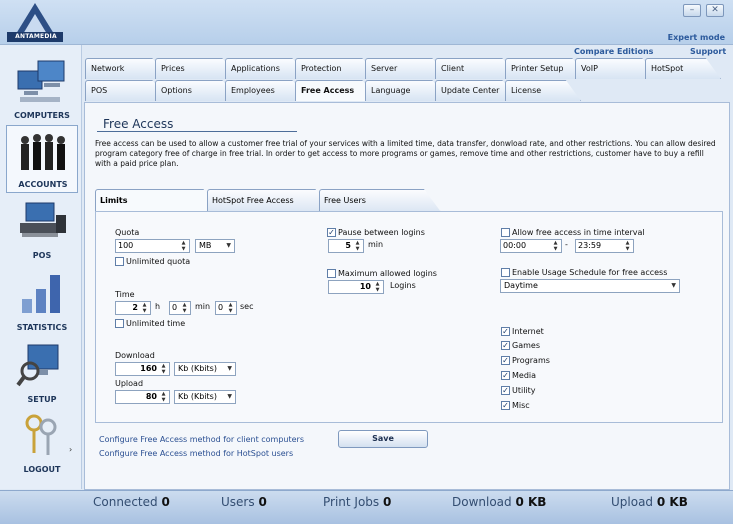 This screenshot has width=733, height=524. I want to click on download-spinner: 160 ▲ ▼, so click(142, 369).